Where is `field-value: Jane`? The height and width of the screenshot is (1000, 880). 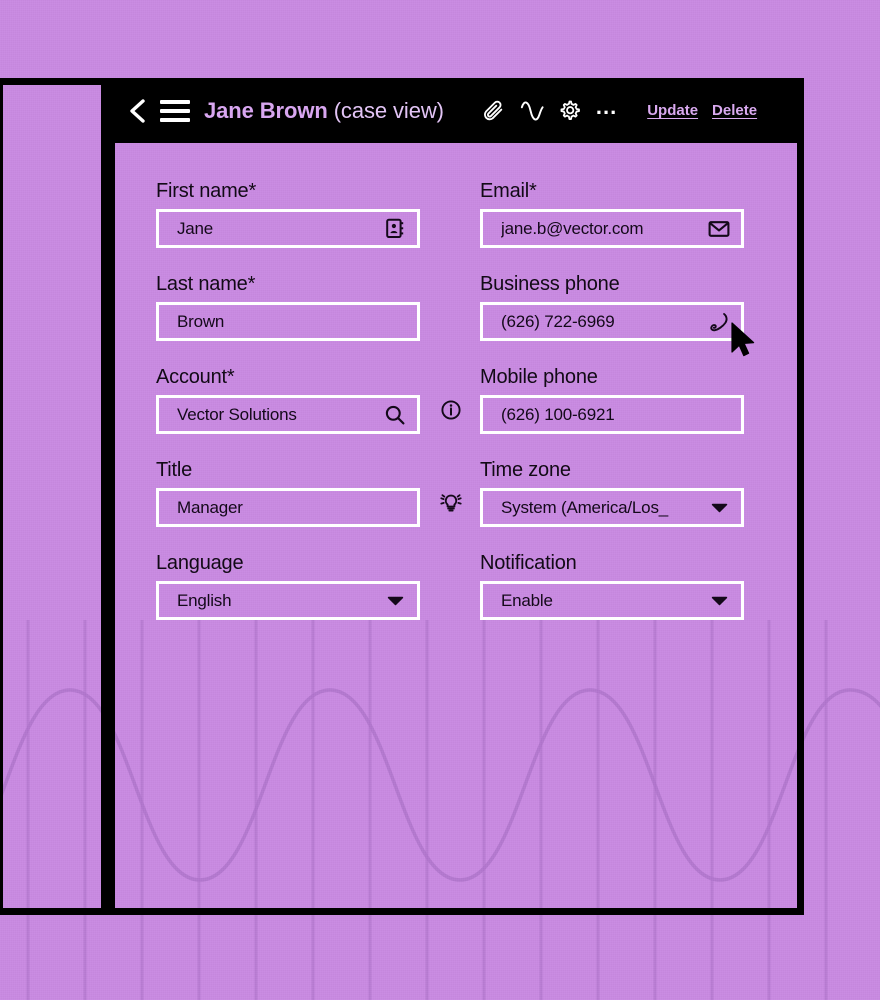
field-value: Jane is located at coordinates (195, 228).